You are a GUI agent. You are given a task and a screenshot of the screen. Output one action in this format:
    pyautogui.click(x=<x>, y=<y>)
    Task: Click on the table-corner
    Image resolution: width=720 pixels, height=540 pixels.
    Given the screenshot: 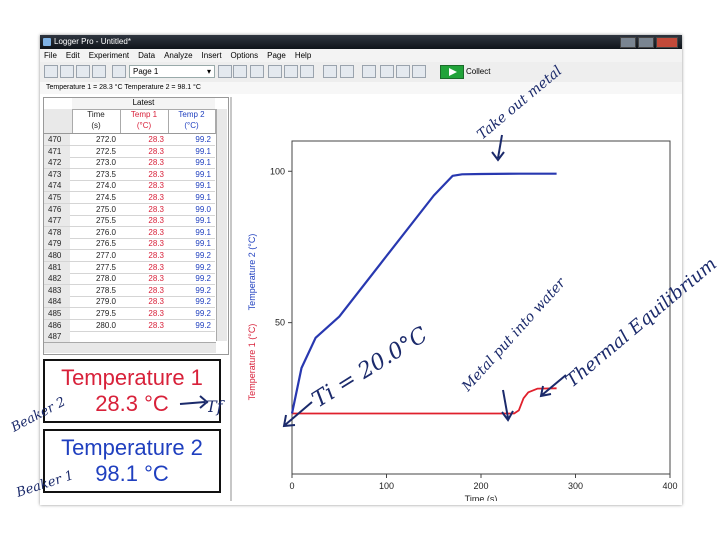 What is the action you would take?
    pyautogui.click(x=58, y=121)
    